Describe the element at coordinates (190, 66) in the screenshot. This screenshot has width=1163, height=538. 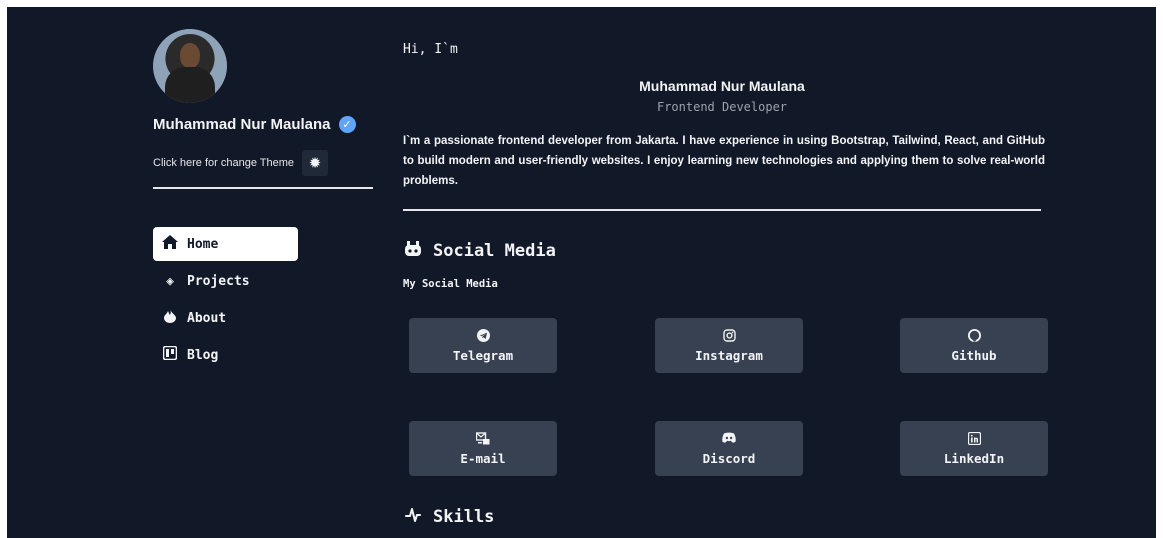
I see `avatar` at that location.